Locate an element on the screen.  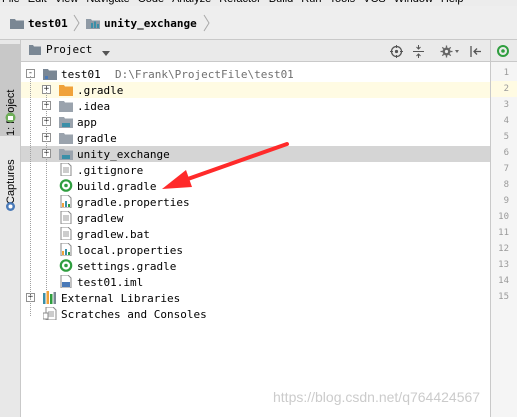
editor-tab-strip is located at coordinates (504, 51).